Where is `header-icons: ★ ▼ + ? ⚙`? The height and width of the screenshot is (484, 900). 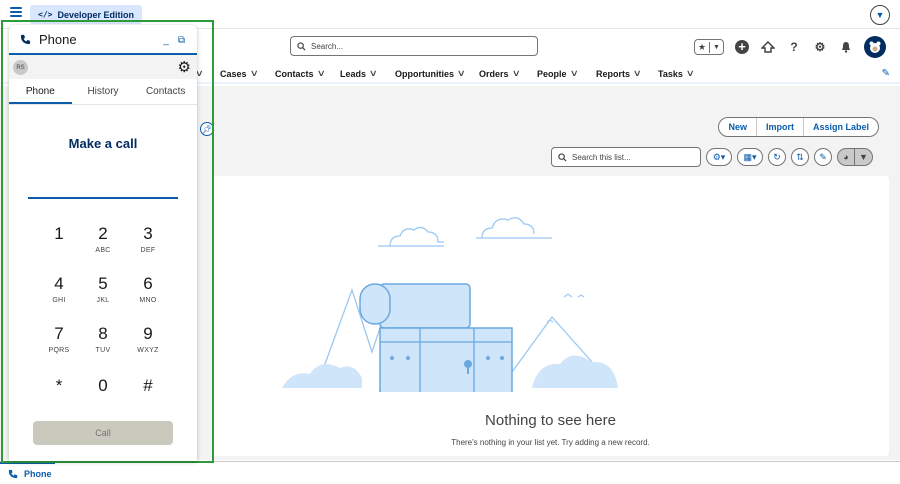
header-icons: ★ ▼ + ? ⚙ is located at coordinates (790, 47).